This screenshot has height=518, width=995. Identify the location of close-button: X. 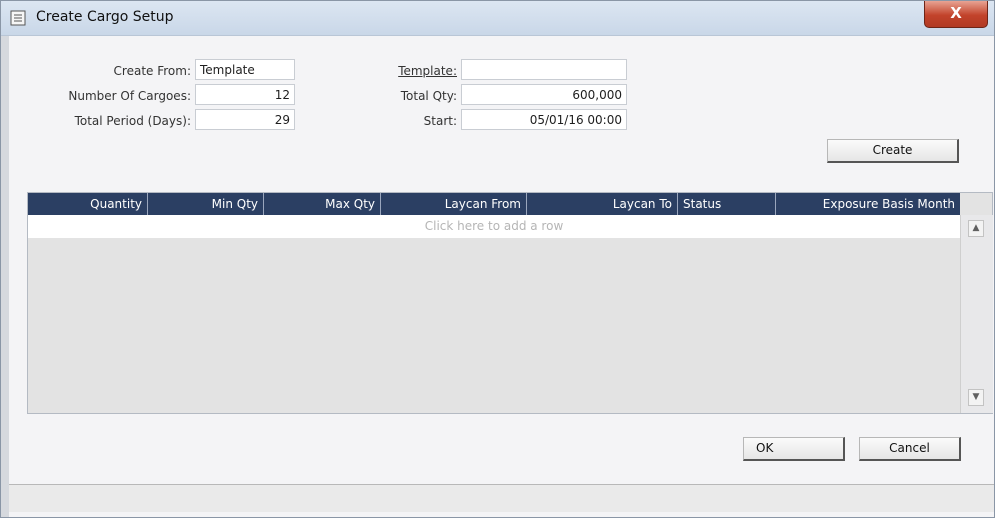
(956, 14).